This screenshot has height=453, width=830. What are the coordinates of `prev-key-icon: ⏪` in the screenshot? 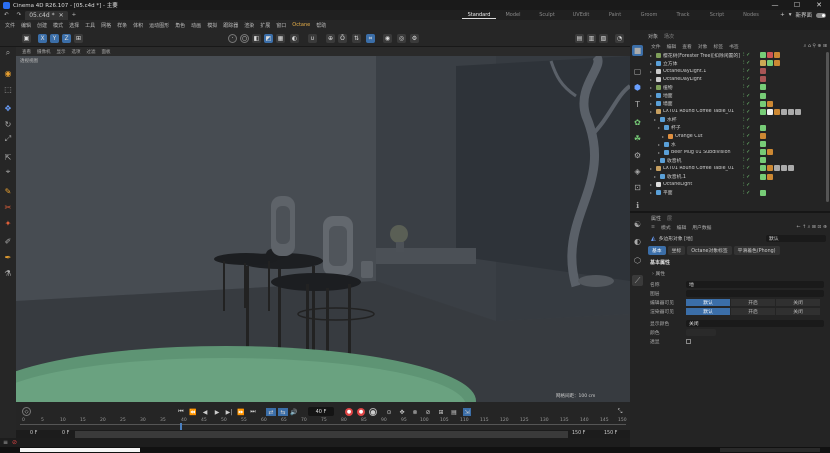 It's located at (193, 412).